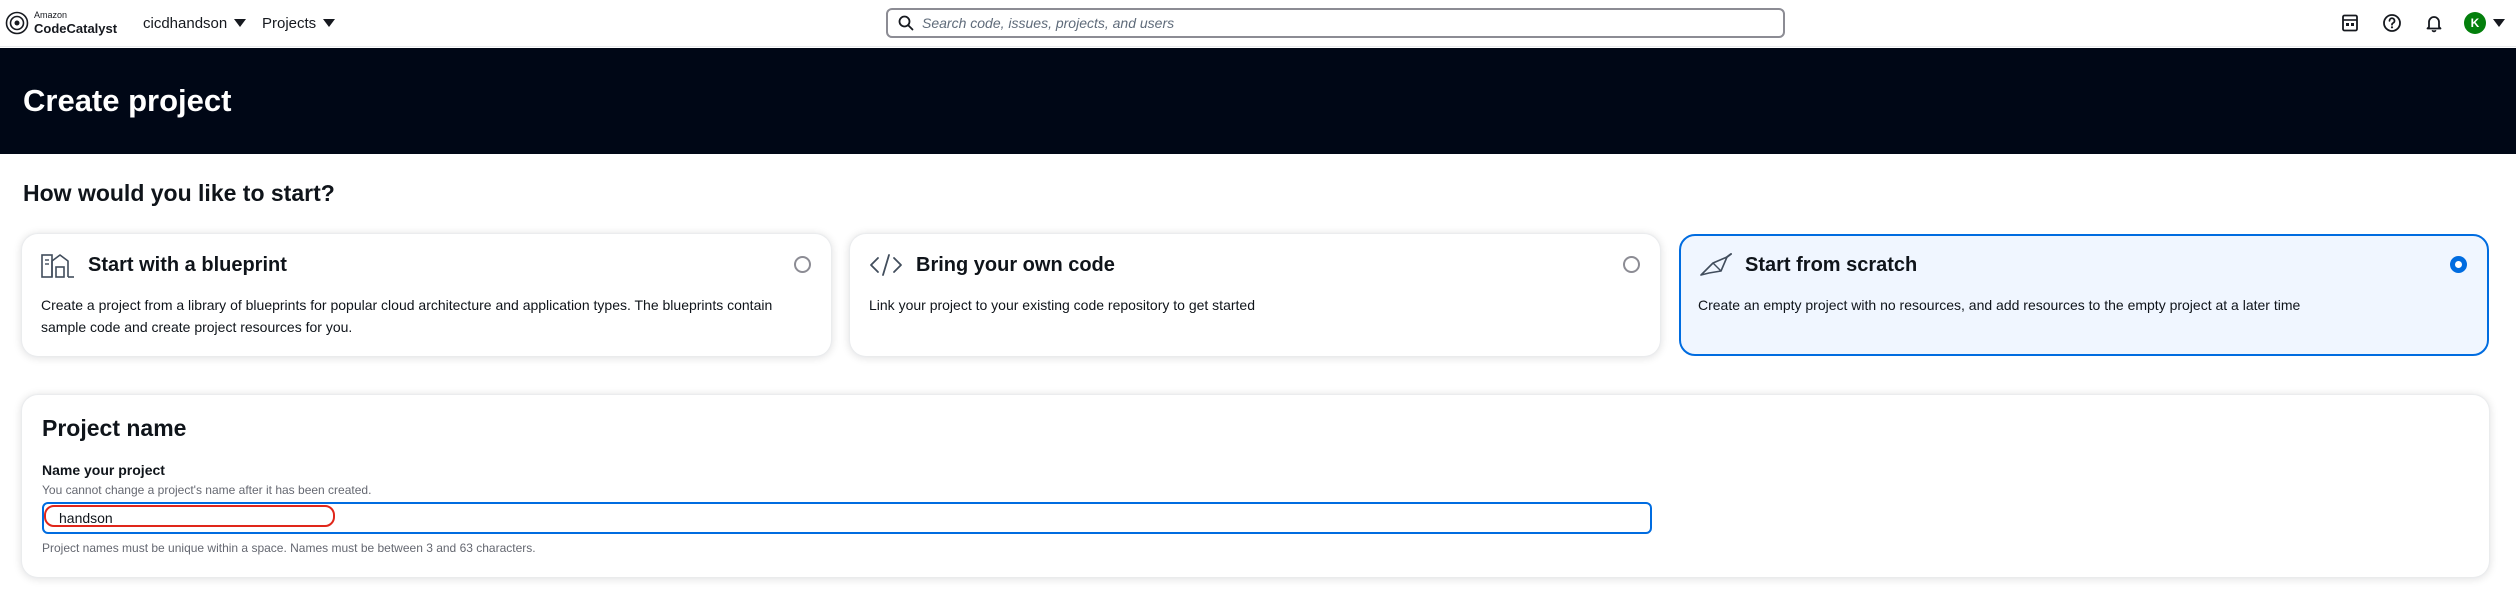 This screenshot has width=2516, height=603. I want to click on help-icon, so click(2392, 23).